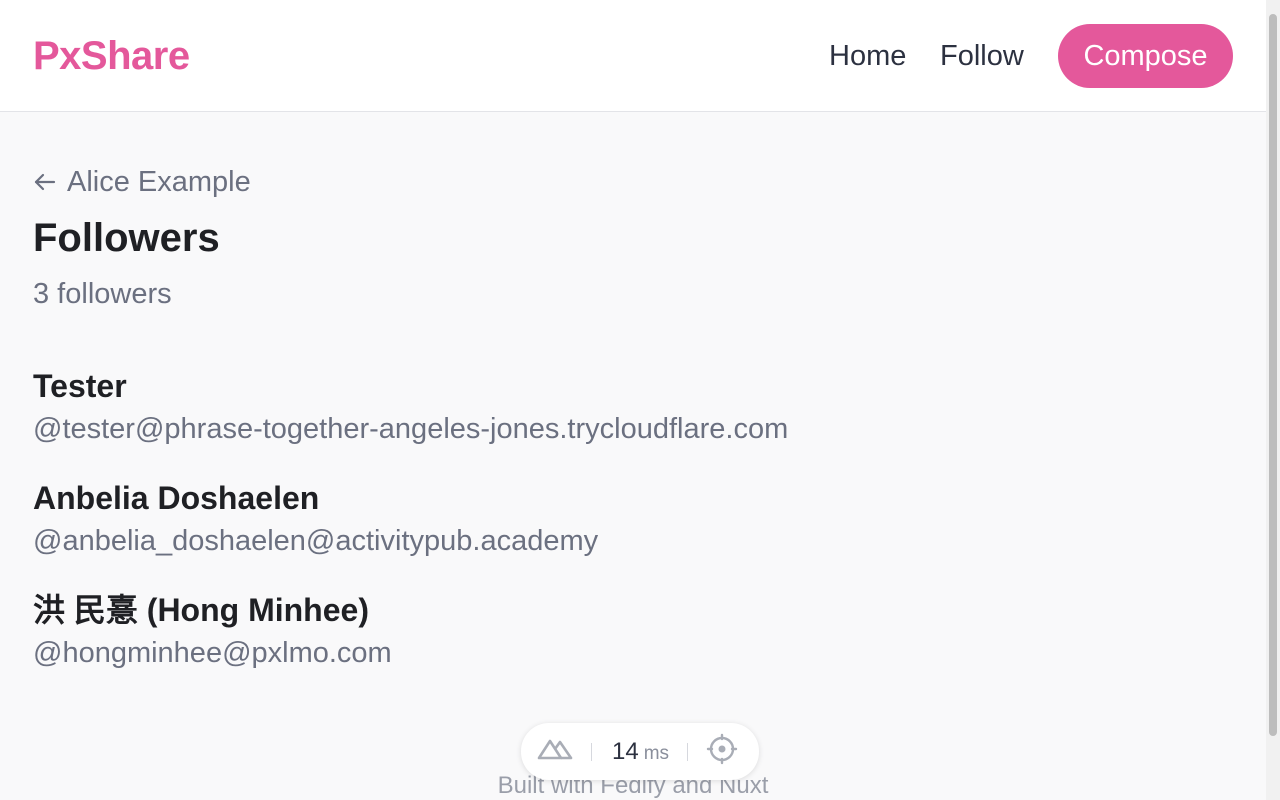 This screenshot has height=800, width=1280. I want to click on crosshair-icon, so click(722, 751).